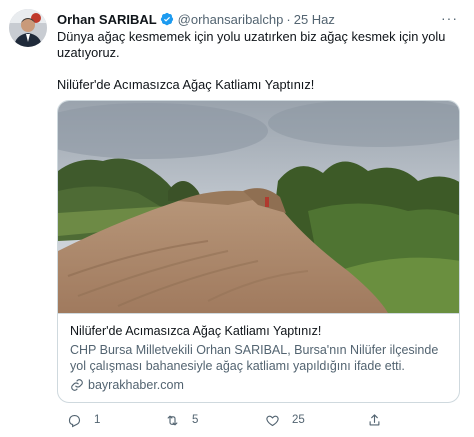 Image resolution: width=474 pixels, height=437 pixels. I want to click on card-domain-text: bayrakhaber.com, so click(136, 385).